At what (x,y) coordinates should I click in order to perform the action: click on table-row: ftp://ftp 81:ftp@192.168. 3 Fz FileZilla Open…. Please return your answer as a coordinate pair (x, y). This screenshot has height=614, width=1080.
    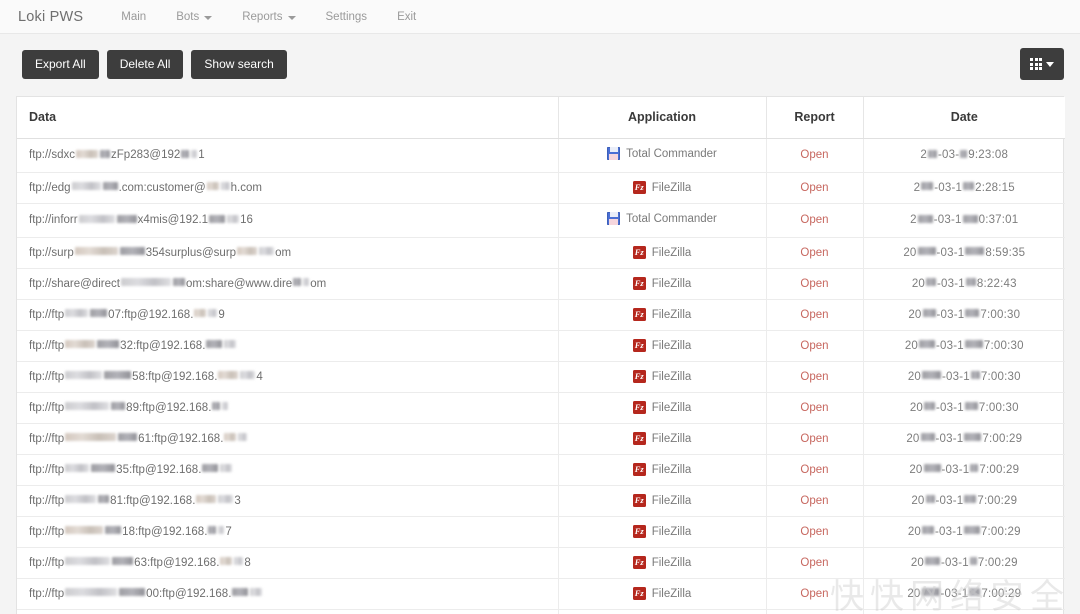
    Looking at the image, I should click on (541, 501).